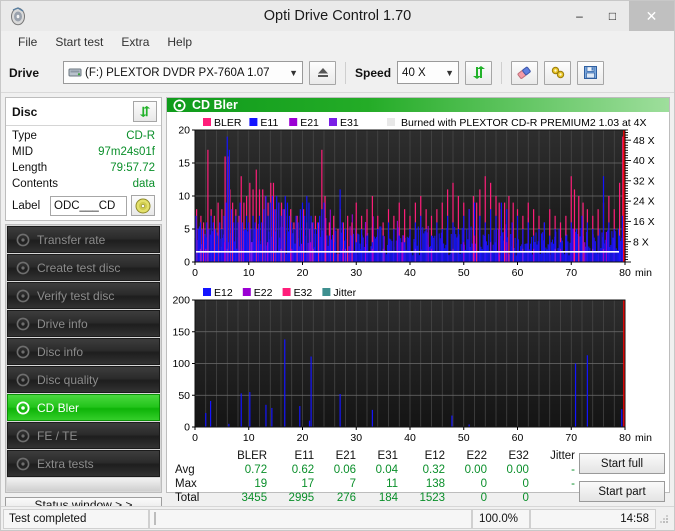 This screenshot has width=675, height=531. I want to click on disc-row-type: Type CD-R, so click(83, 136).